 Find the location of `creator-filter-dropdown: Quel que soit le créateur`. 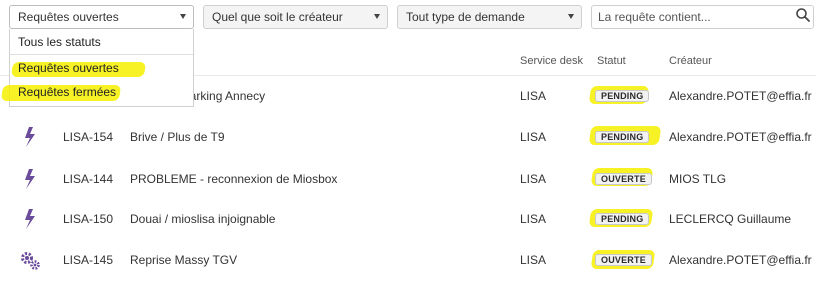

creator-filter-dropdown: Quel que soit le créateur is located at coordinates (295, 17).